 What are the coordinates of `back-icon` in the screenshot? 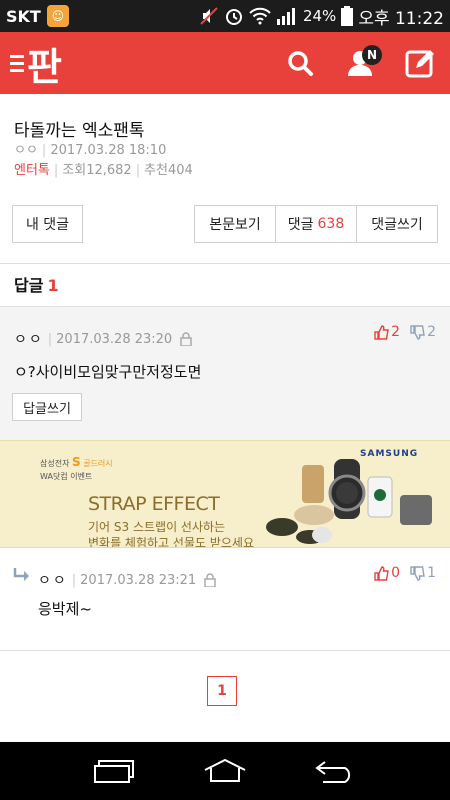 It's located at (333, 772).